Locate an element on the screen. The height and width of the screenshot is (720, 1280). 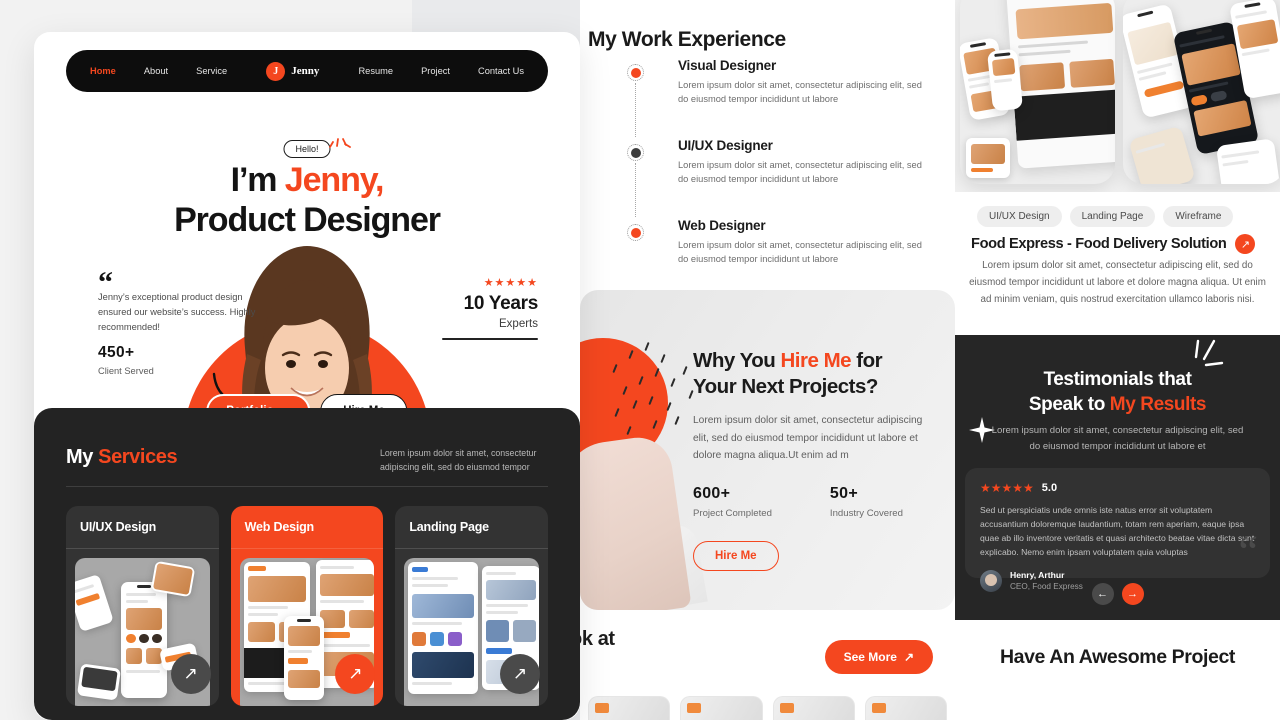
hire-heading-part-a: Why You is located at coordinates (737, 360).